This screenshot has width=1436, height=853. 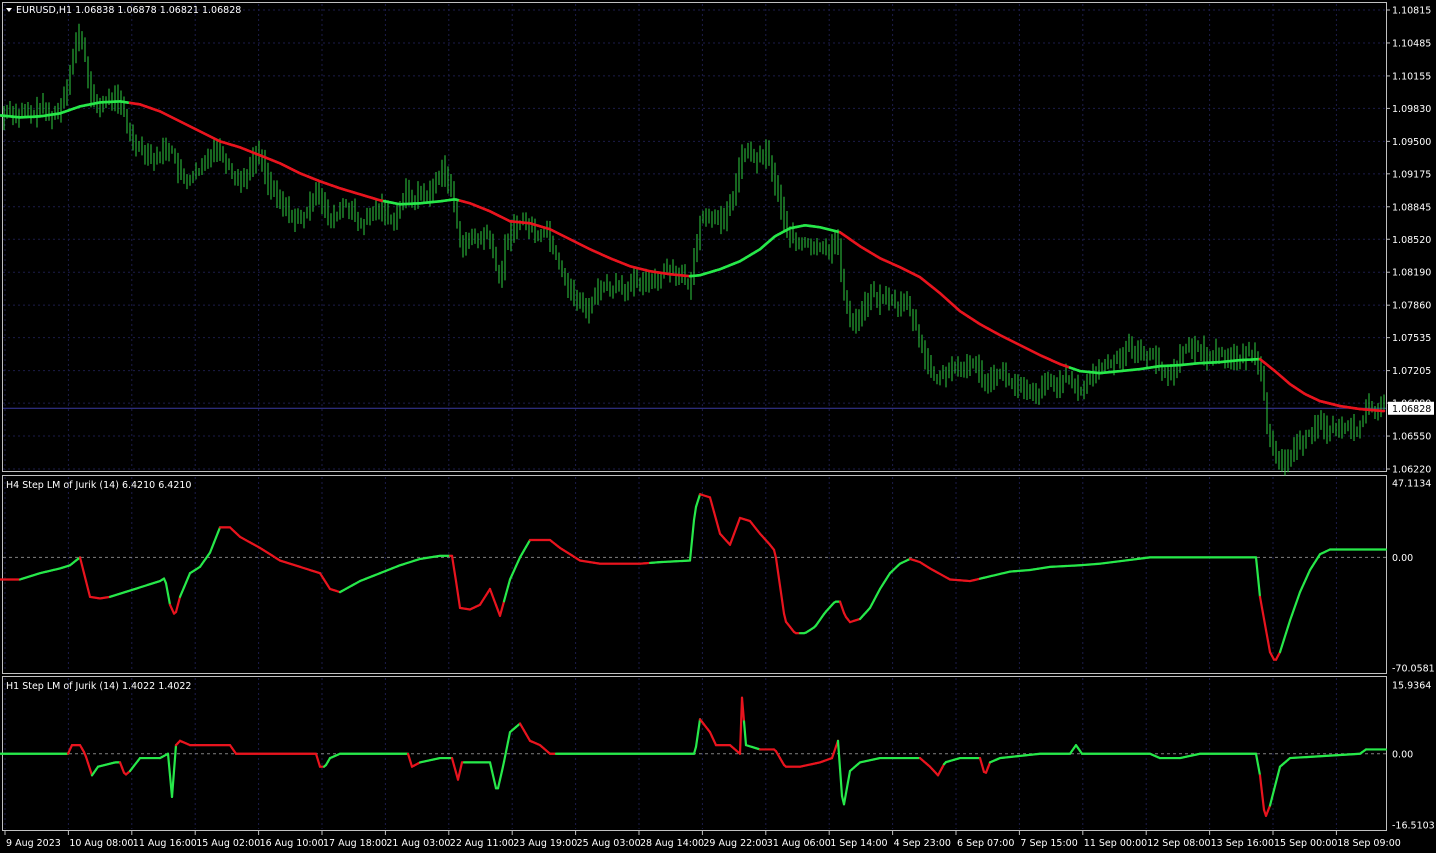 What do you see at coordinates (1411, 306) in the screenshot?
I see `price-axis-label: 1.07860` at bounding box center [1411, 306].